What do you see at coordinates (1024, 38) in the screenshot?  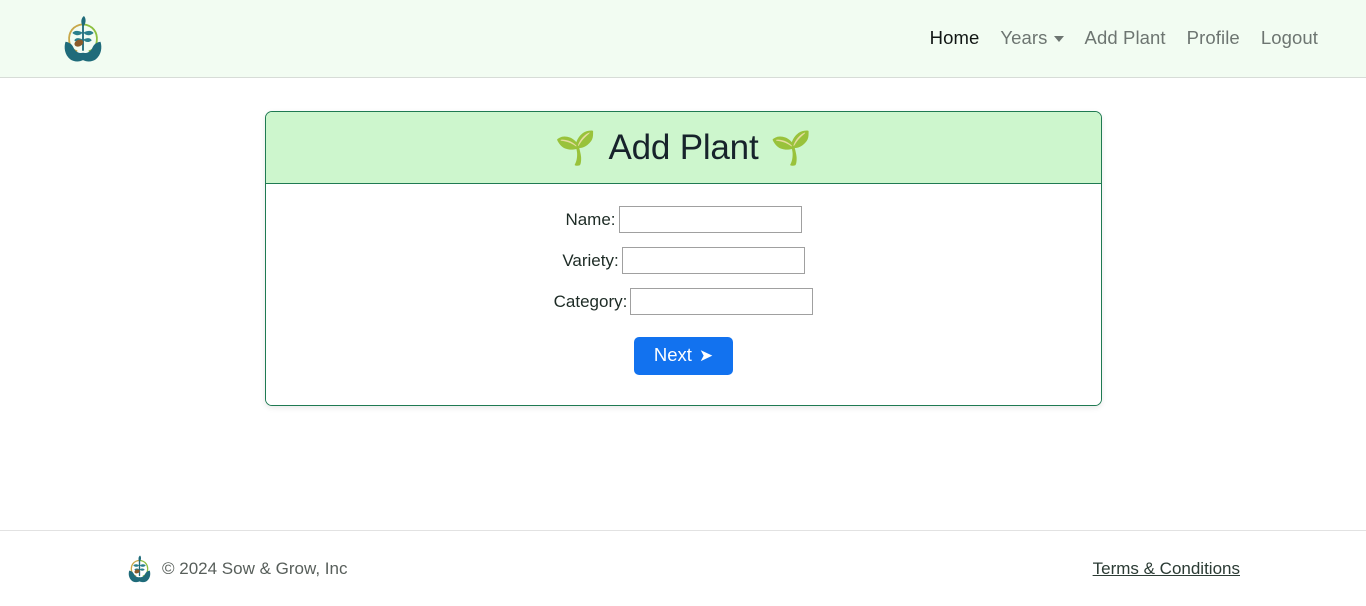 I see `nav-link-years-label: Years` at bounding box center [1024, 38].